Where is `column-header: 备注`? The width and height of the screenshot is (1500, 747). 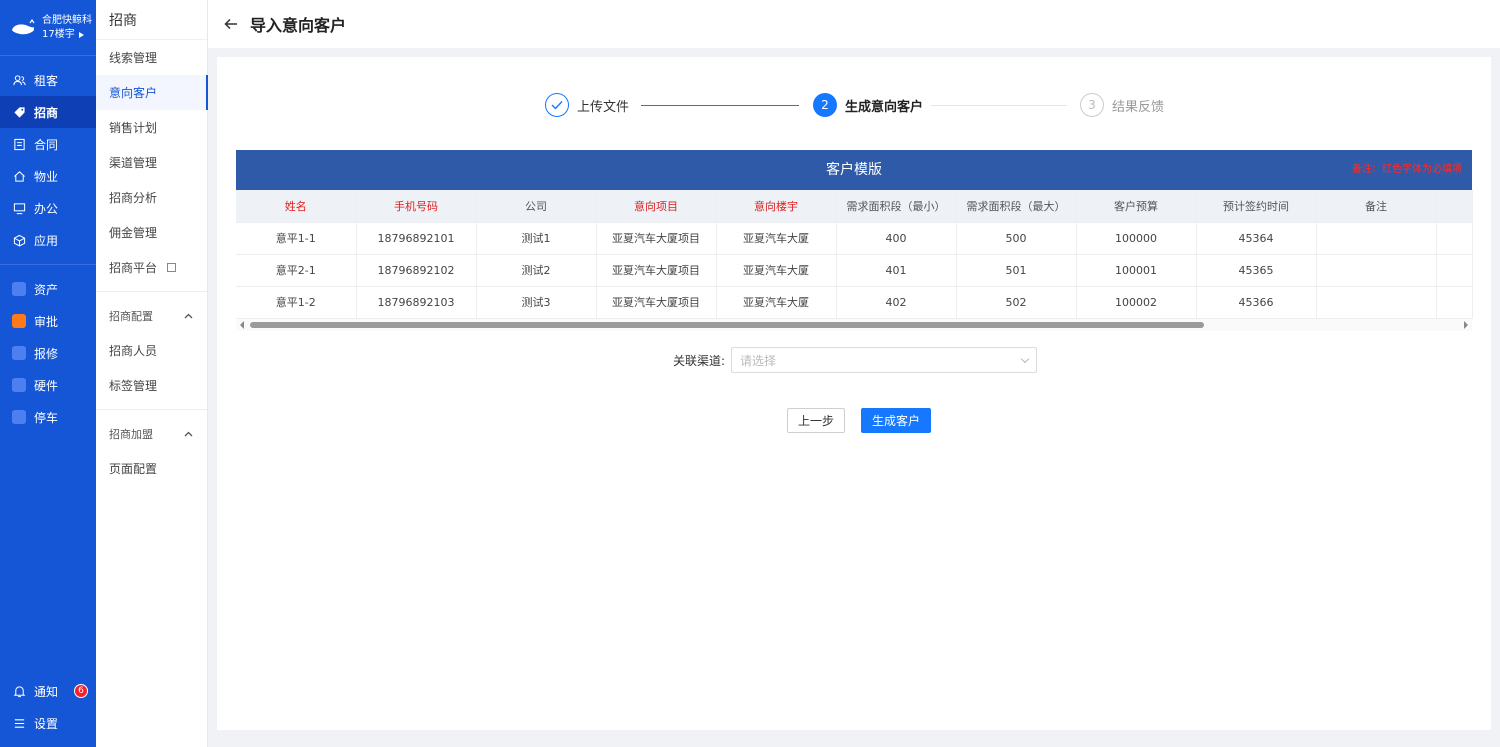
column-header: 备注 is located at coordinates (1376, 206).